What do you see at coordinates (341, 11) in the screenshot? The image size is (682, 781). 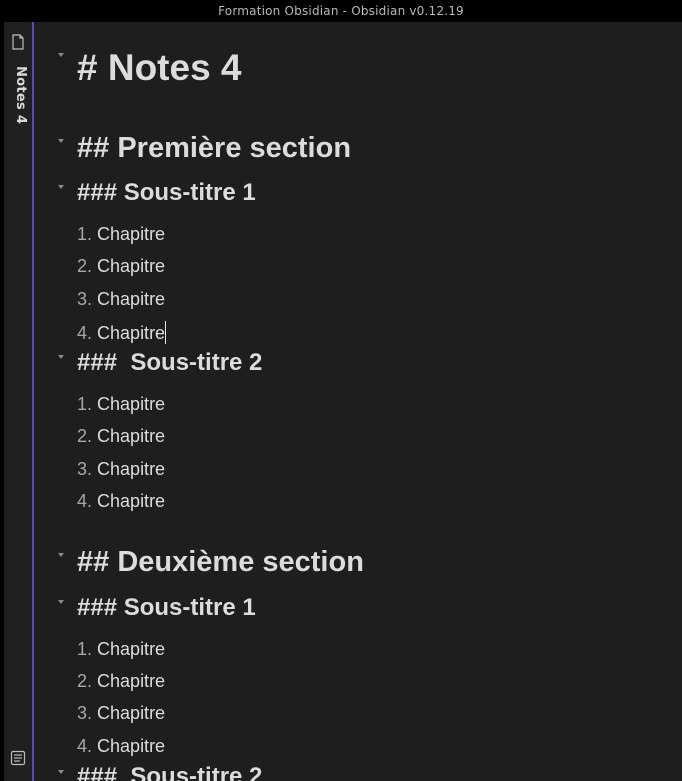 I see `window-title: Formation Obsidian - Obsidian v0.12.19` at bounding box center [341, 11].